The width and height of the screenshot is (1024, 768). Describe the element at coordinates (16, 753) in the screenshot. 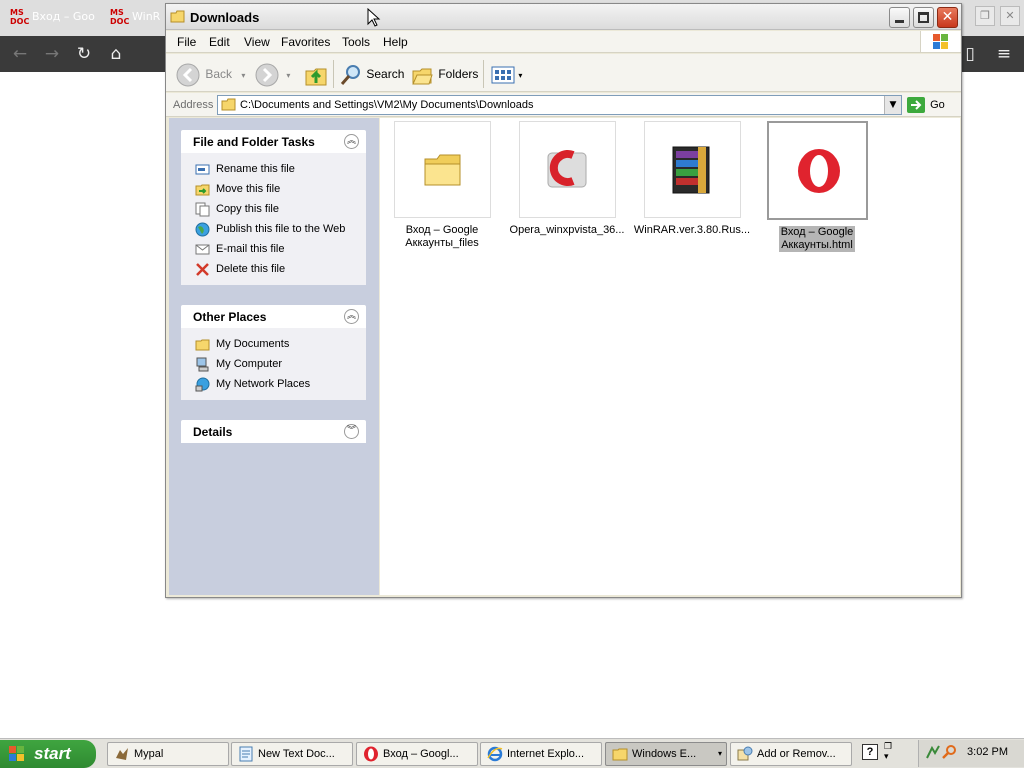

I see `windows-flag-icon` at that location.